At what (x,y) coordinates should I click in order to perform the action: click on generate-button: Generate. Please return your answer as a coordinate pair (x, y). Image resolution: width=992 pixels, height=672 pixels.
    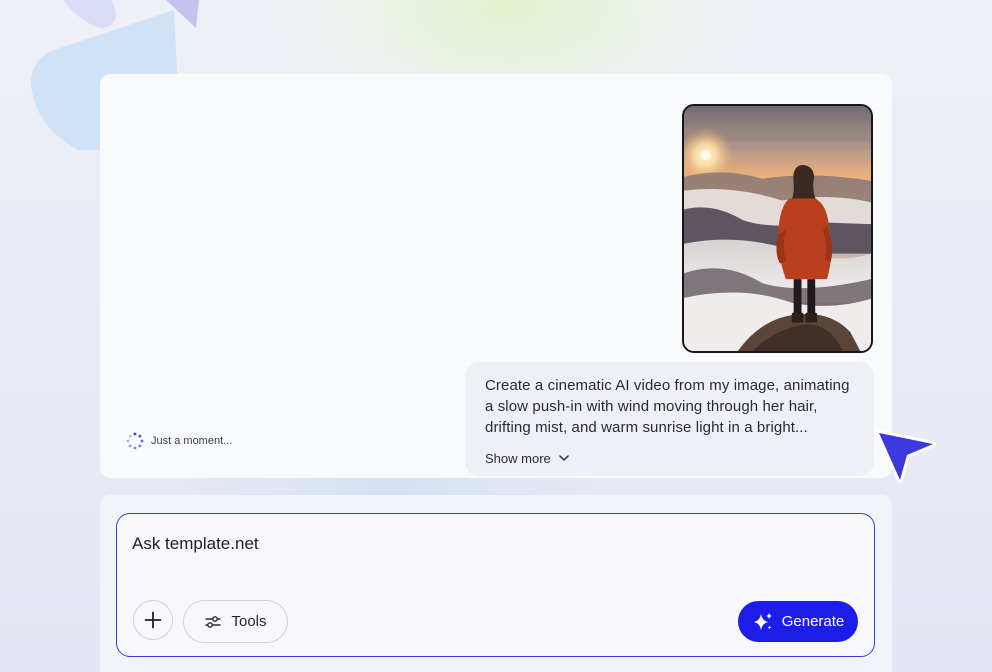
    Looking at the image, I should click on (798, 621).